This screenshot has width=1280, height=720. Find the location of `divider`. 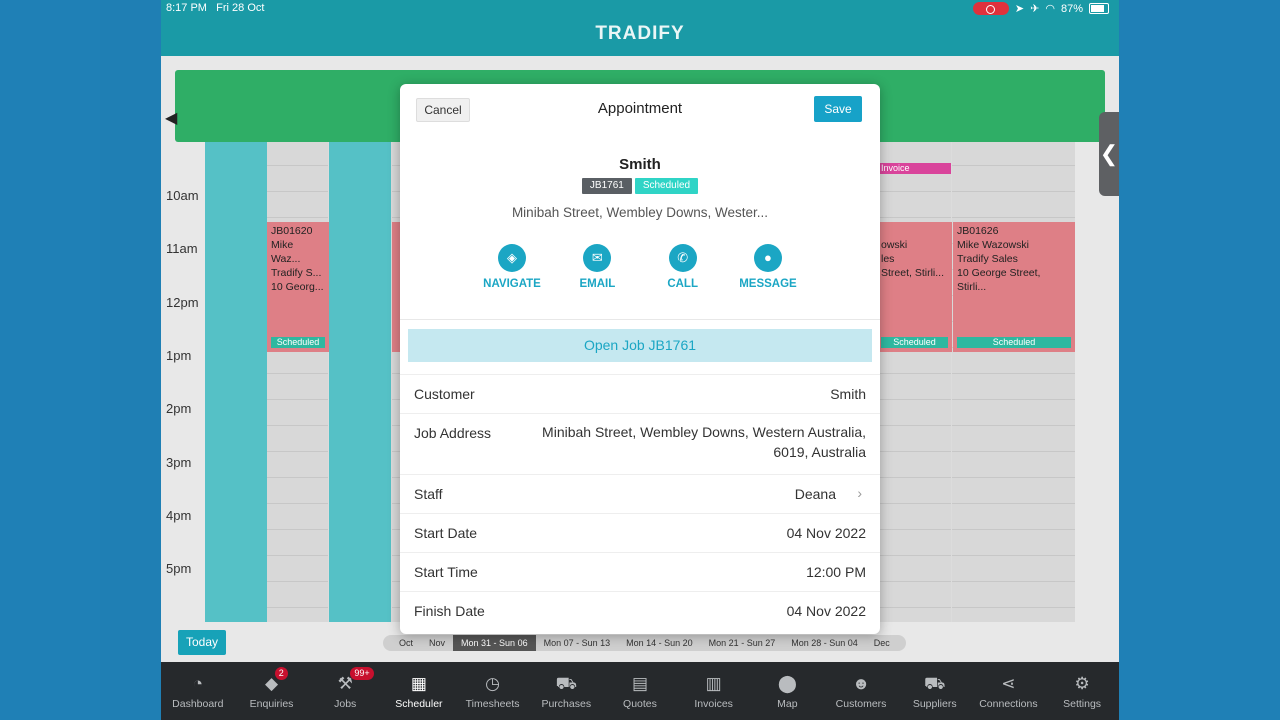

divider is located at coordinates (640, 319).